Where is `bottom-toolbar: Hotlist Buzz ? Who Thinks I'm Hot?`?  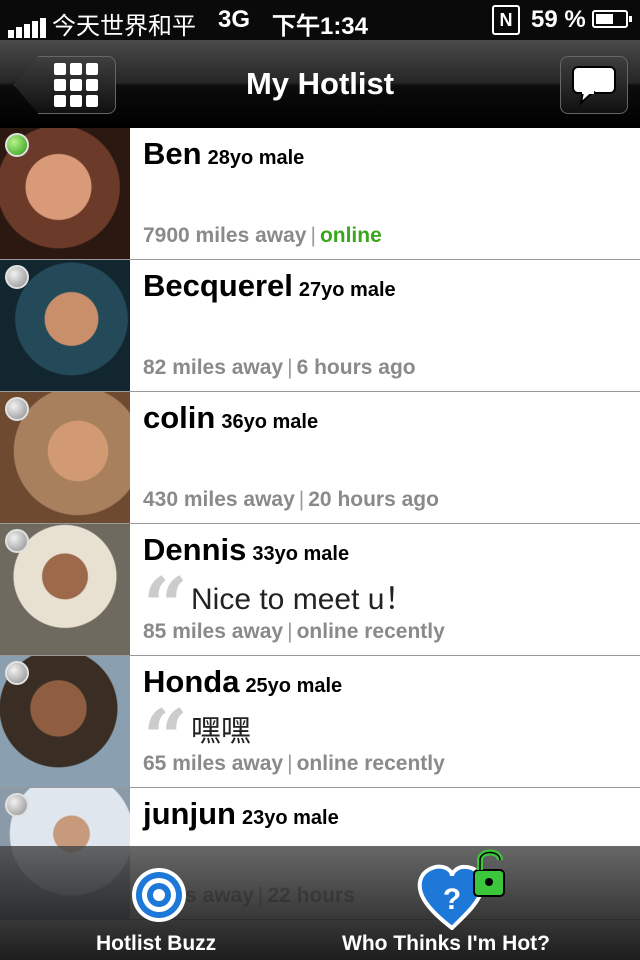 bottom-toolbar: Hotlist Buzz ? Who Thinks I'm Hot? is located at coordinates (320, 903).